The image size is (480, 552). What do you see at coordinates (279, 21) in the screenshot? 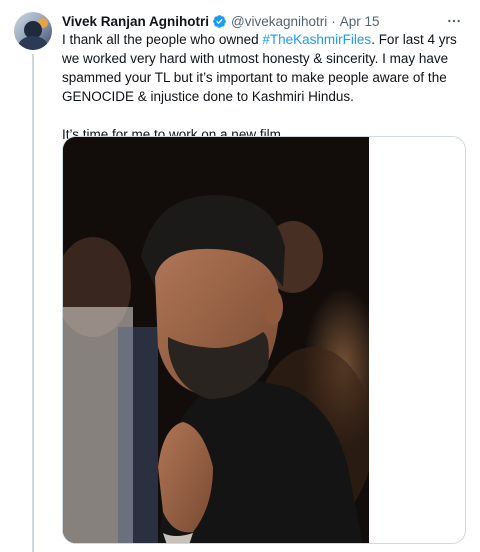
I see `author-handle: @vivekagnihotri` at bounding box center [279, 21].